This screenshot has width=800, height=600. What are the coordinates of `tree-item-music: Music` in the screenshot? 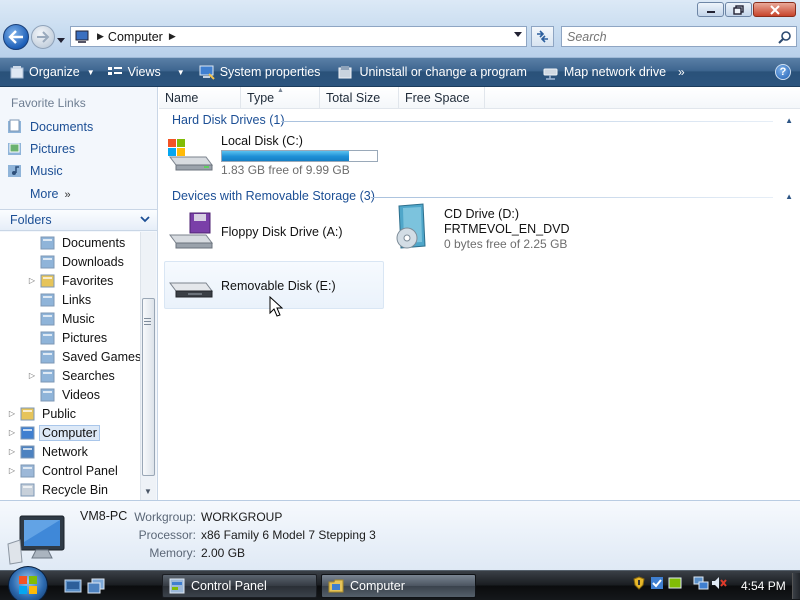 It's located at (61, 318).